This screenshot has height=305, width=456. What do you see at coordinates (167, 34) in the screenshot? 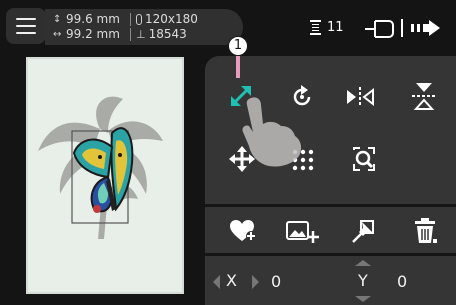
I see `stitch-count: 18543` at bounding box center [167, 34].